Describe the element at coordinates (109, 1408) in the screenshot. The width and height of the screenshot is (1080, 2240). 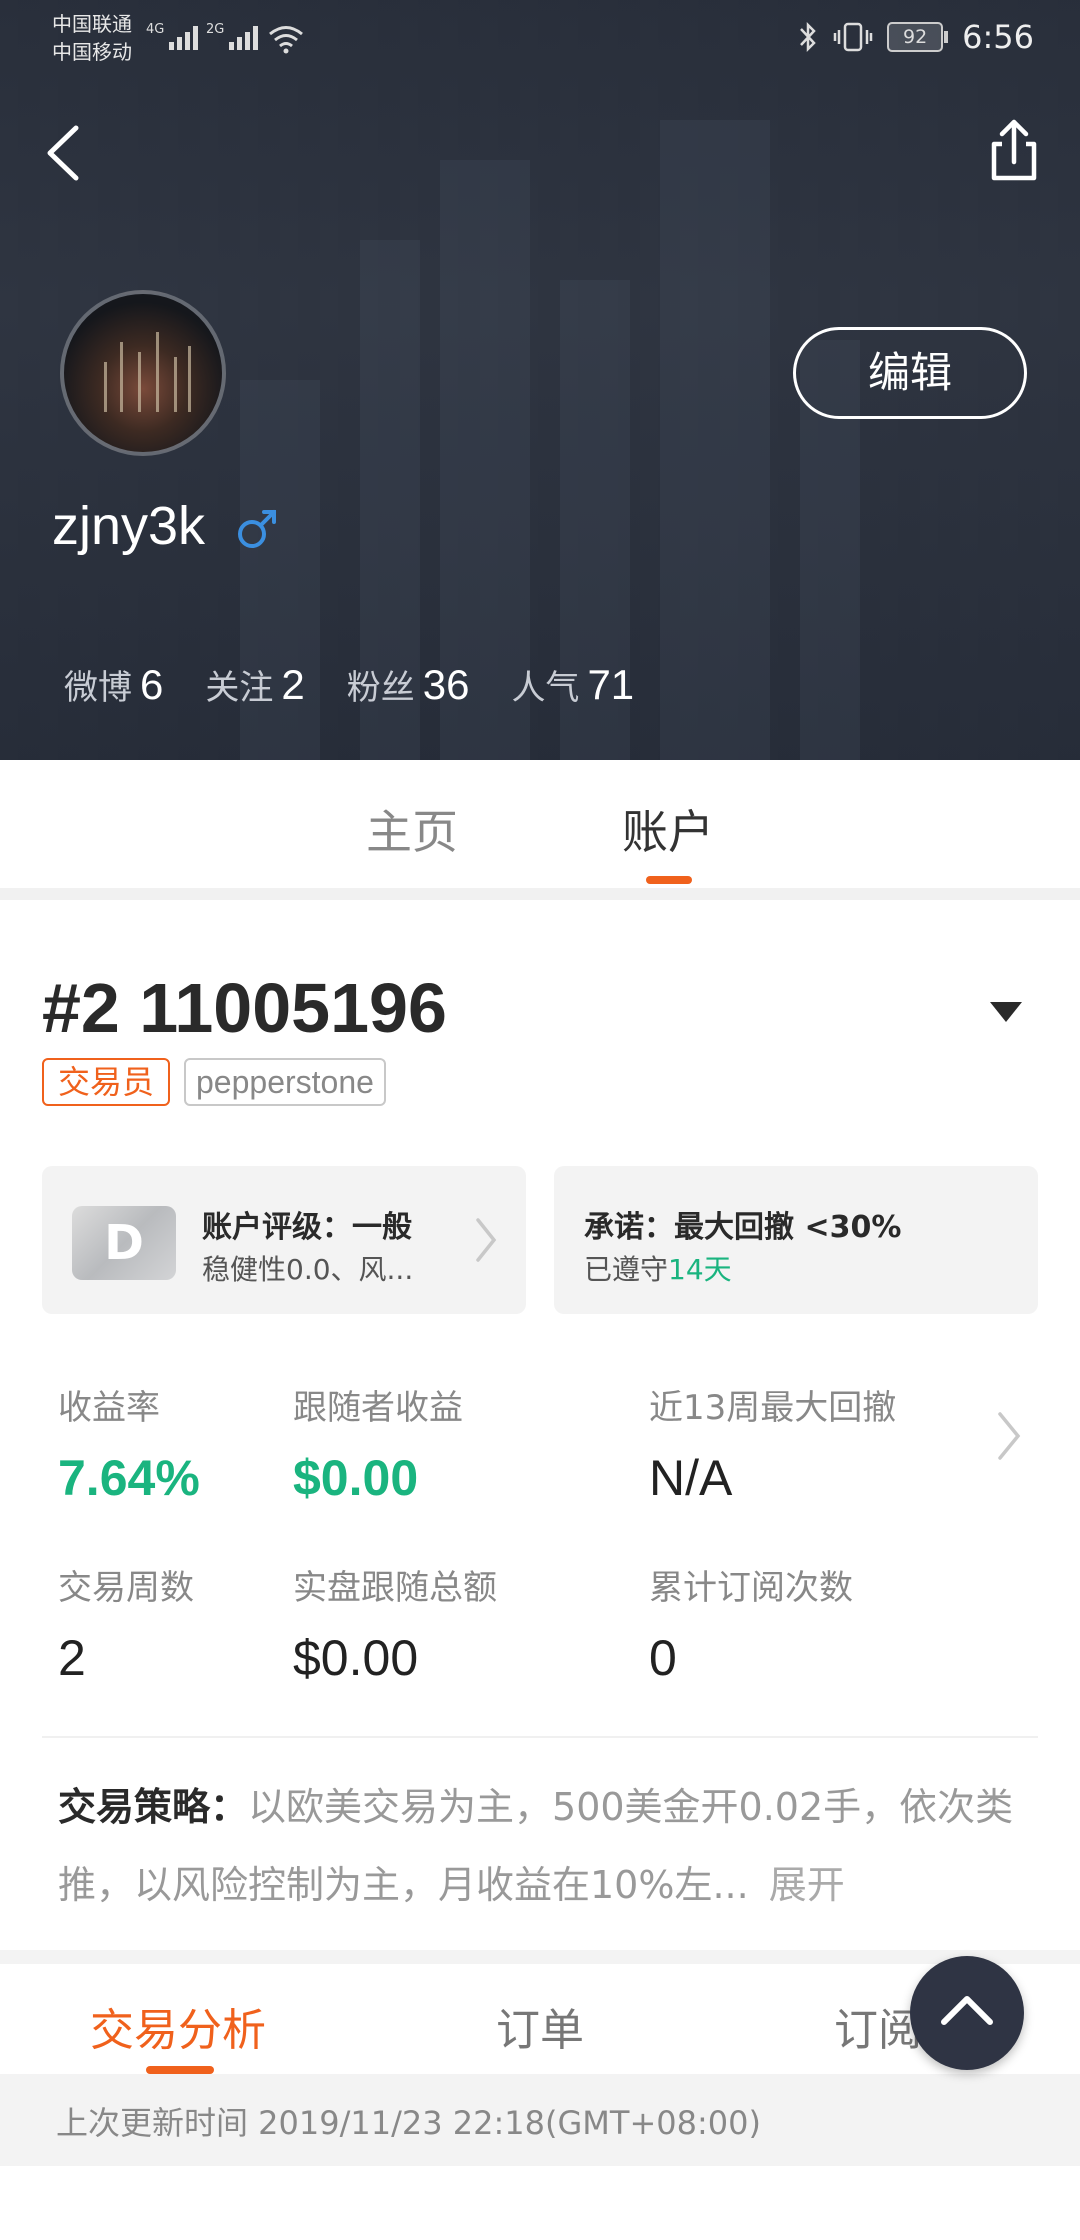
I see `metric-label: 收益率` at that location.